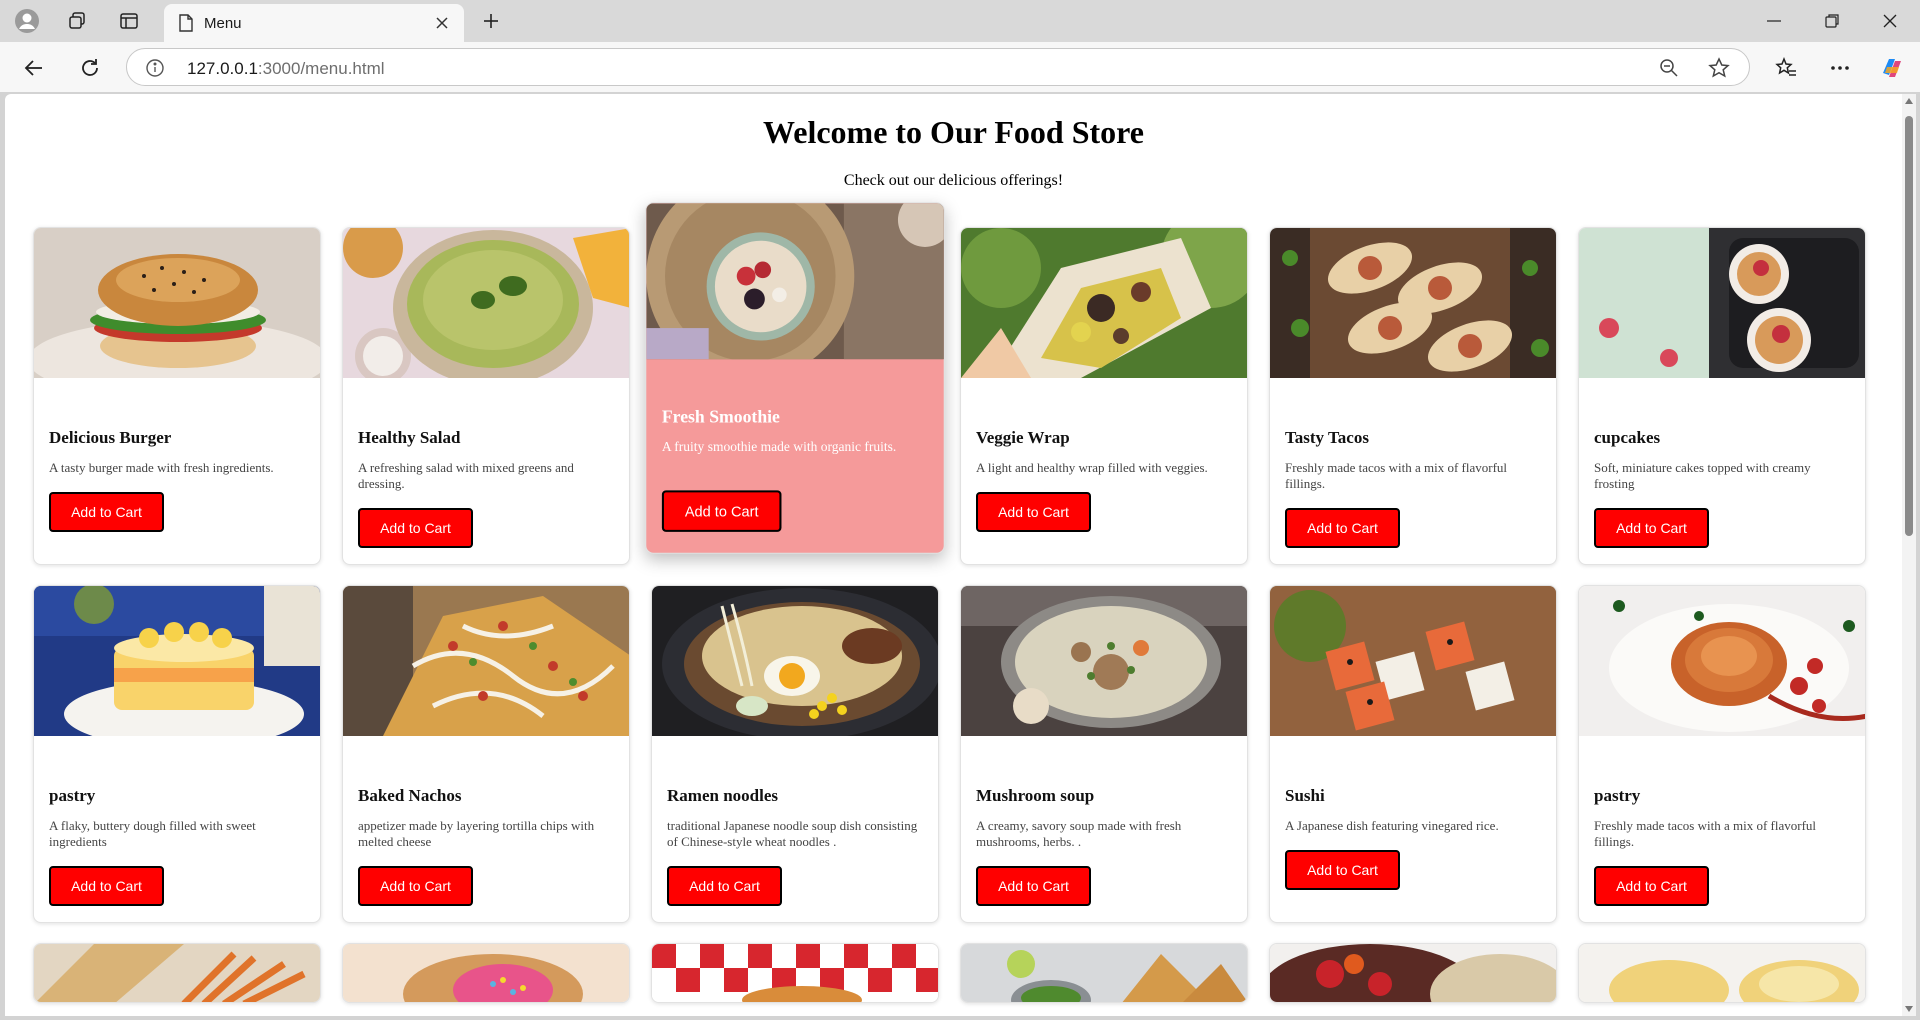  Describe the element at coordinates (1669, 68) in the screenshot. I see `zoom-out-icon` at that location.